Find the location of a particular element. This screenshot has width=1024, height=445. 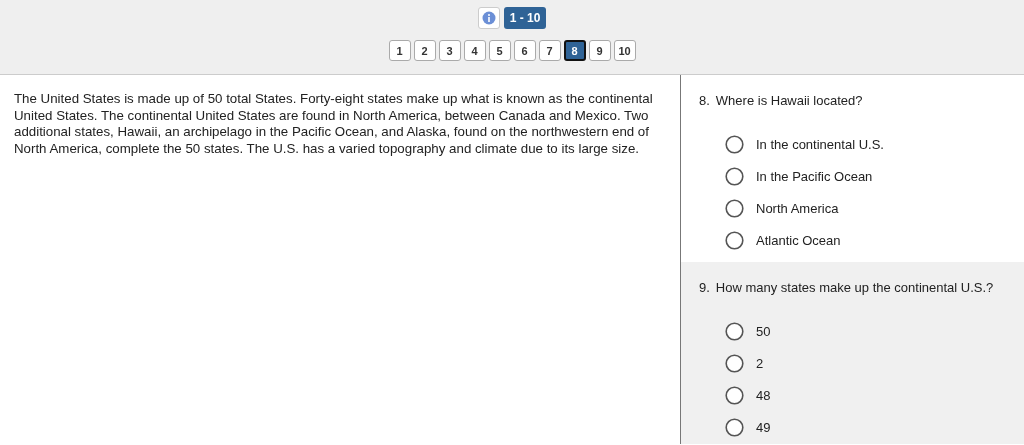

passage-text: The United States is made up of 50 total States. Forty-eight states make up what is known as the continental United States. The continental United States are found in North America, between Canada and Mexico. Two additional states, Hawaii, an archipelago in the Pacific Ocean, and Alaska, found on the northwestern end of North America, complete the 50 states. The U.S. has a varied topography and climate due to its large size. is located at coordinates (334, 124).